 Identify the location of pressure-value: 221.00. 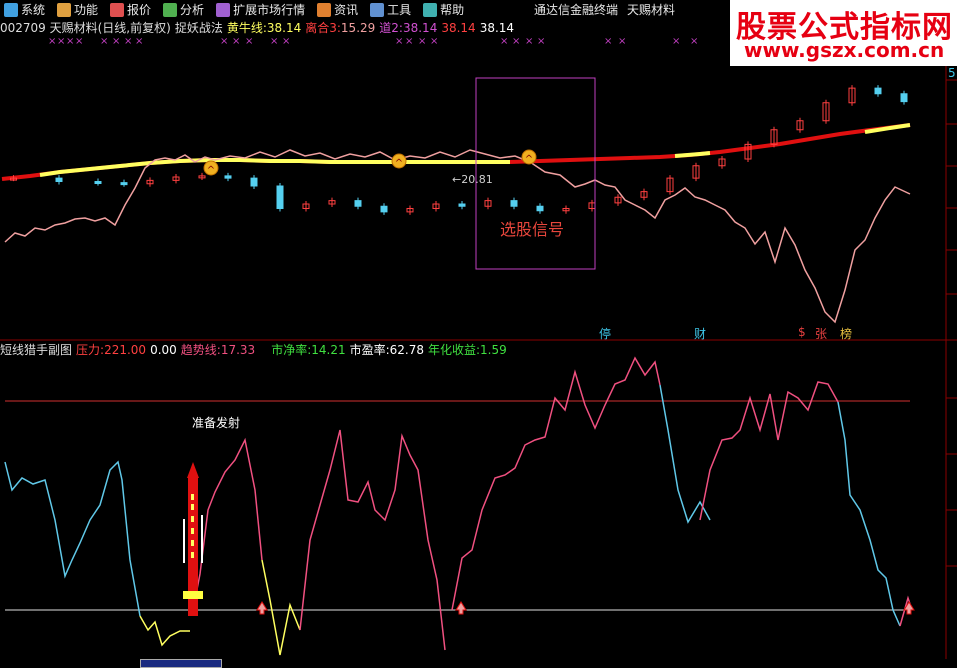
(125, 349).